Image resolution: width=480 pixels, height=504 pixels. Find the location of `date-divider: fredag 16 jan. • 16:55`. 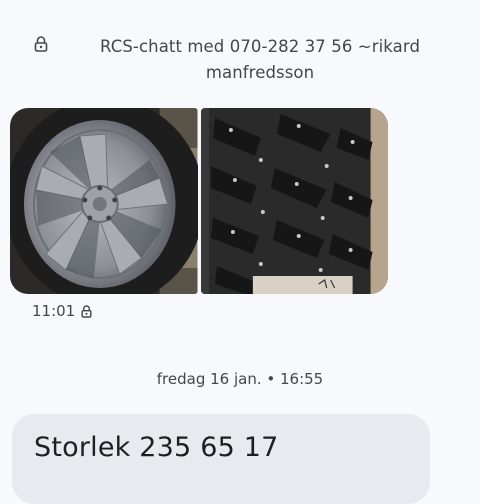

date-divider: fredag 16 jan. • 16:55 is located at coordinates (240, 379).